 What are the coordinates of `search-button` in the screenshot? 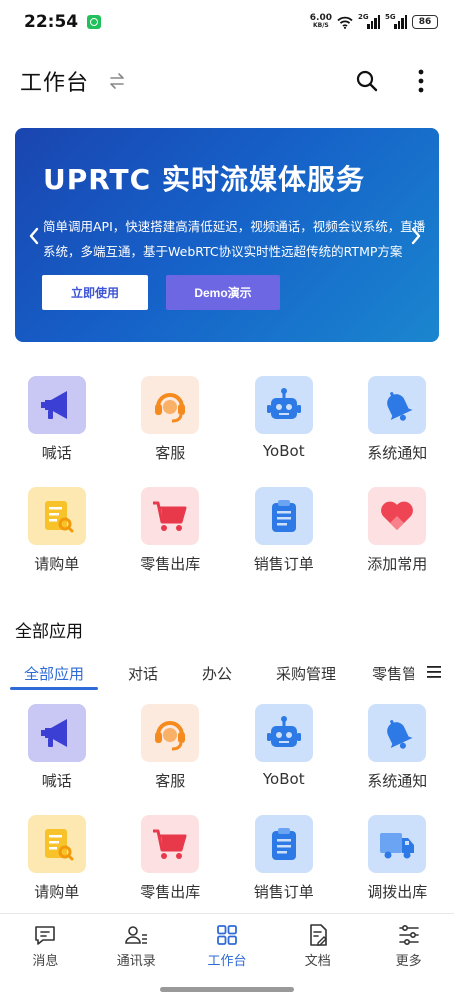 It's located at (367, 81).